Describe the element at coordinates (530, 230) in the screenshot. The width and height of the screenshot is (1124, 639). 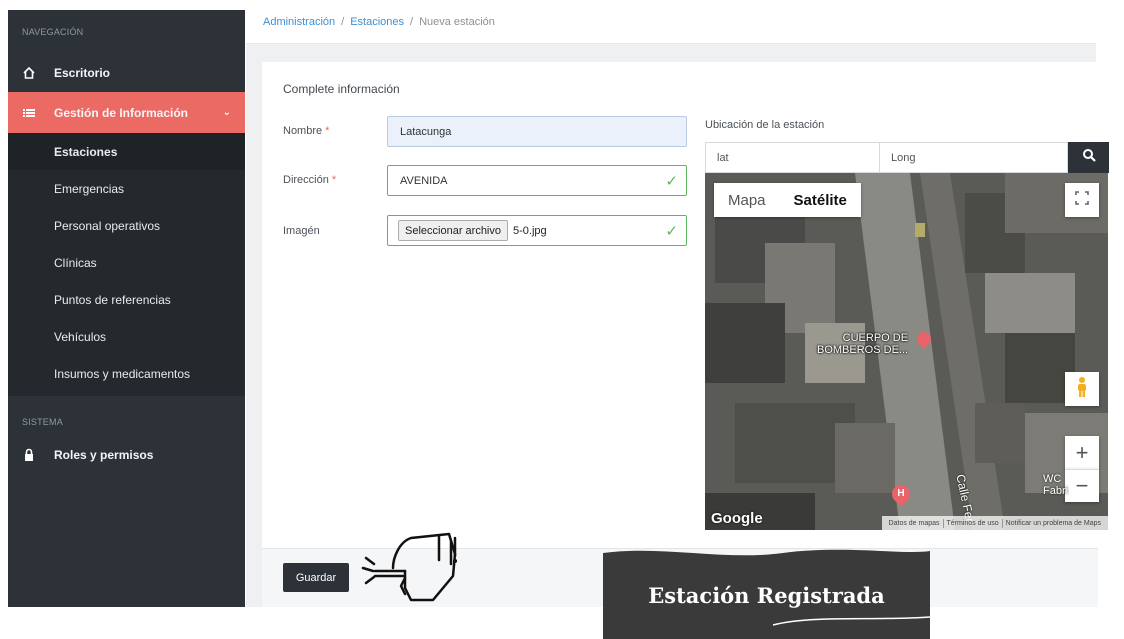
I see `file-name: 5-0.jpg` at that location.